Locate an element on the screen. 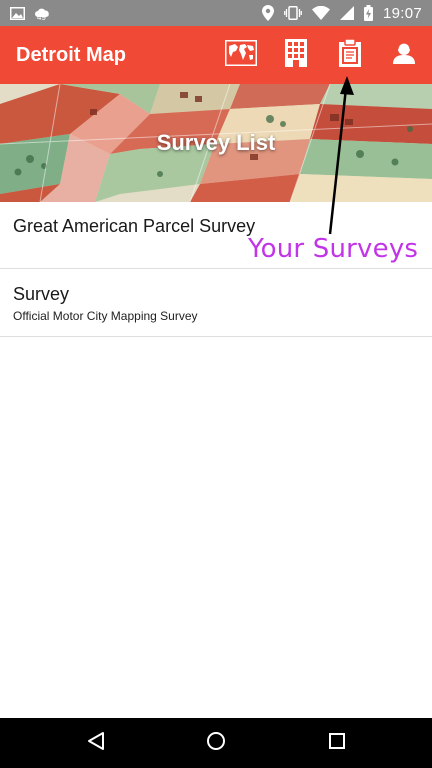 This screenshot has height=768, width=432. status-bar: 49° 19:07 is located at coordinates (216, 13).